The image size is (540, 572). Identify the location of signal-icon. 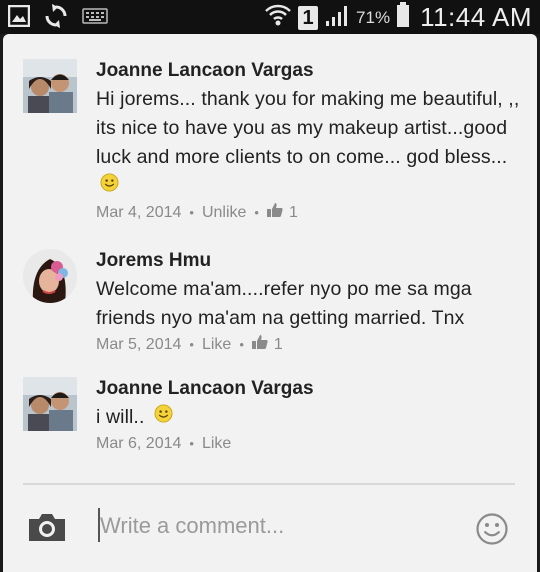
(337, 17).